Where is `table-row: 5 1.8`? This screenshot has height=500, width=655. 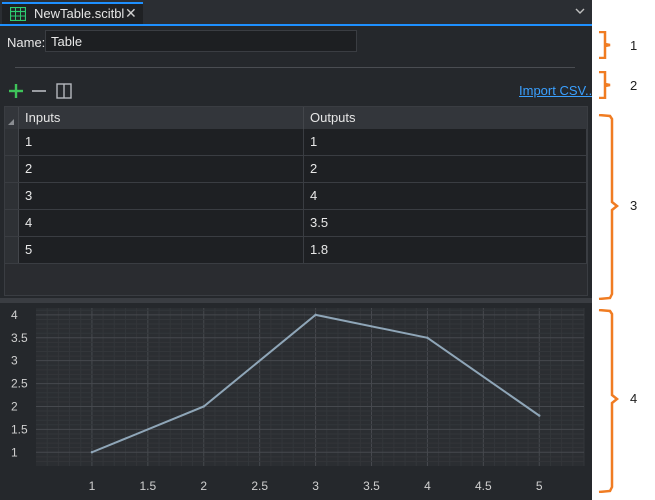 table-row: 5 1.8 is located at coordinates (296, 250).